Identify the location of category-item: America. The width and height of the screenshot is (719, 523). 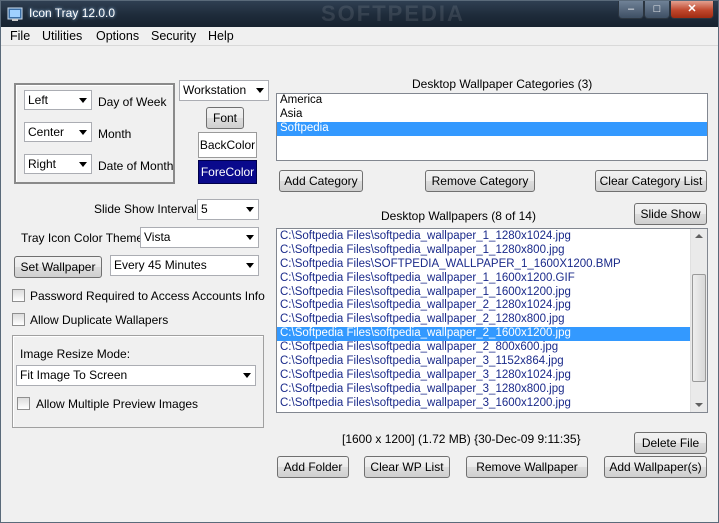
(492, 101).